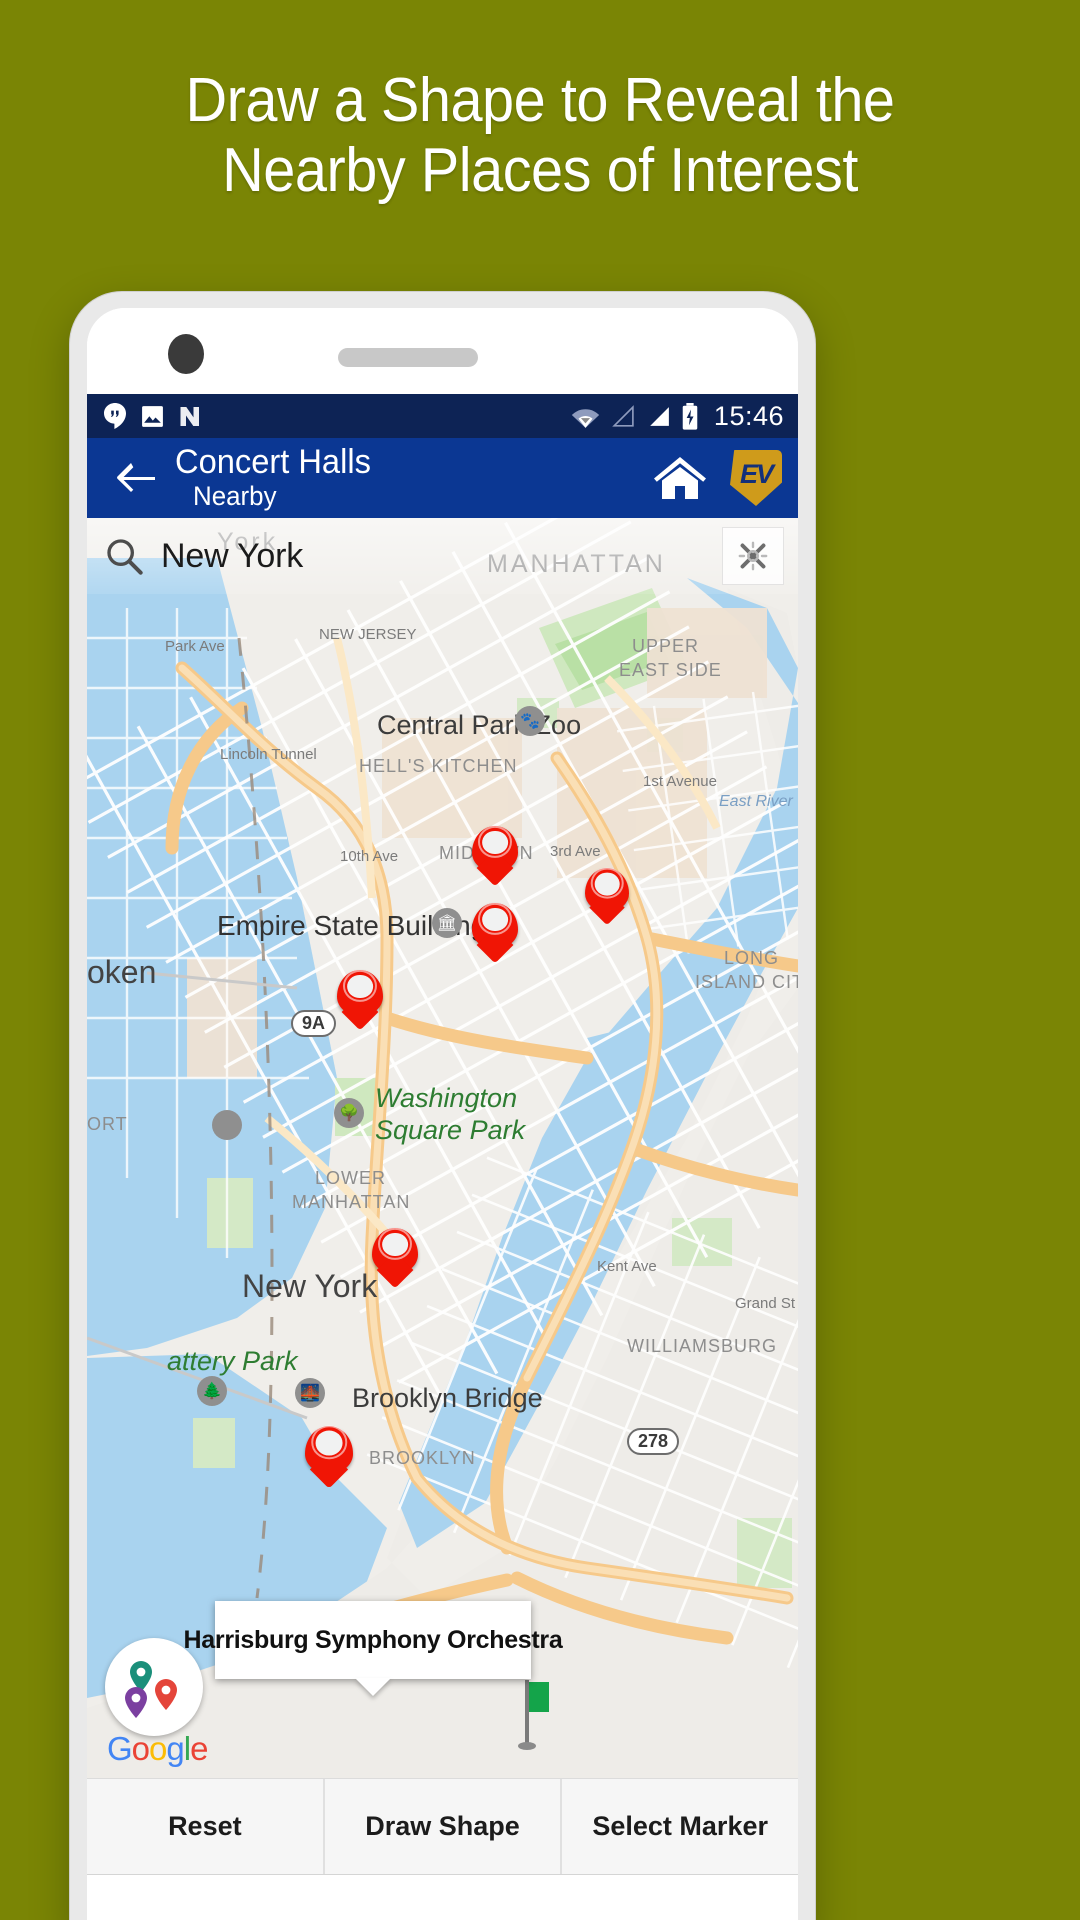  I want to click on promo-headline-line1: Draw a Shape to Reveal the, so click(540, 100).